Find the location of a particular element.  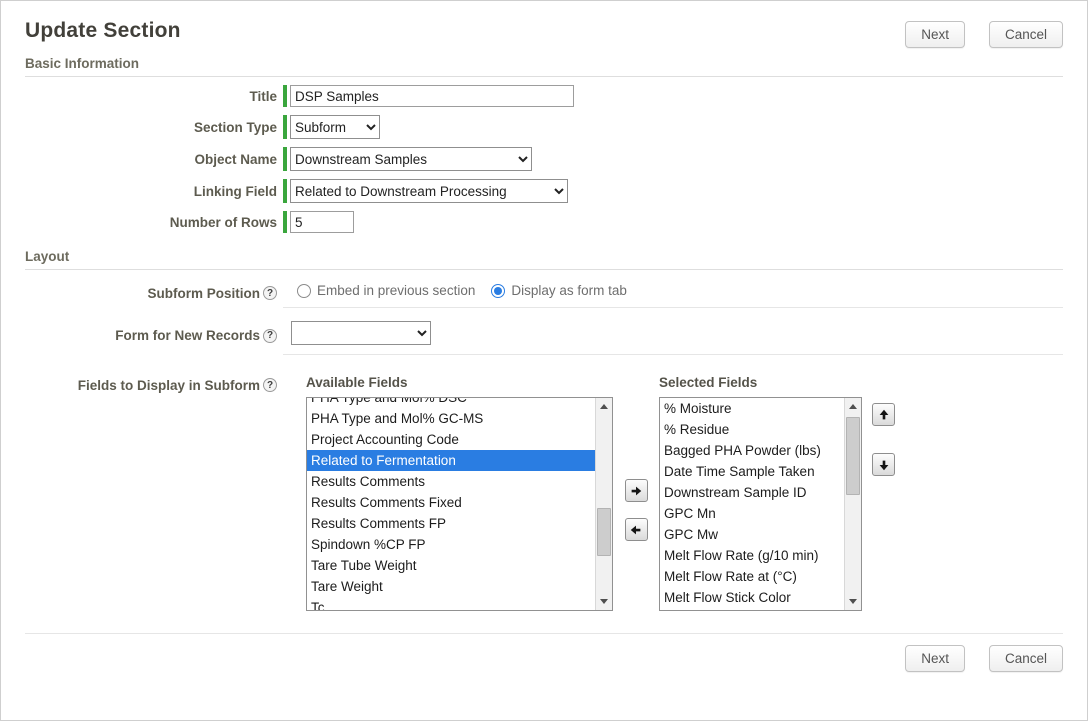

list-item: Melt Flow Stick Color is located at coordinates (752, 597).